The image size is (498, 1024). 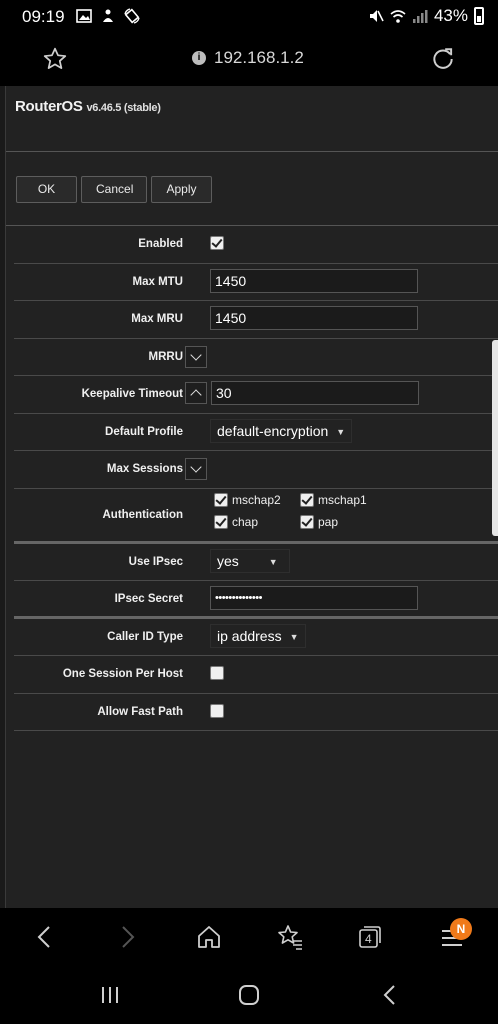 What do you see at coordinates (443, 59) in the screenshot?
I see `reload-icon` at bounding box center [443, 59].